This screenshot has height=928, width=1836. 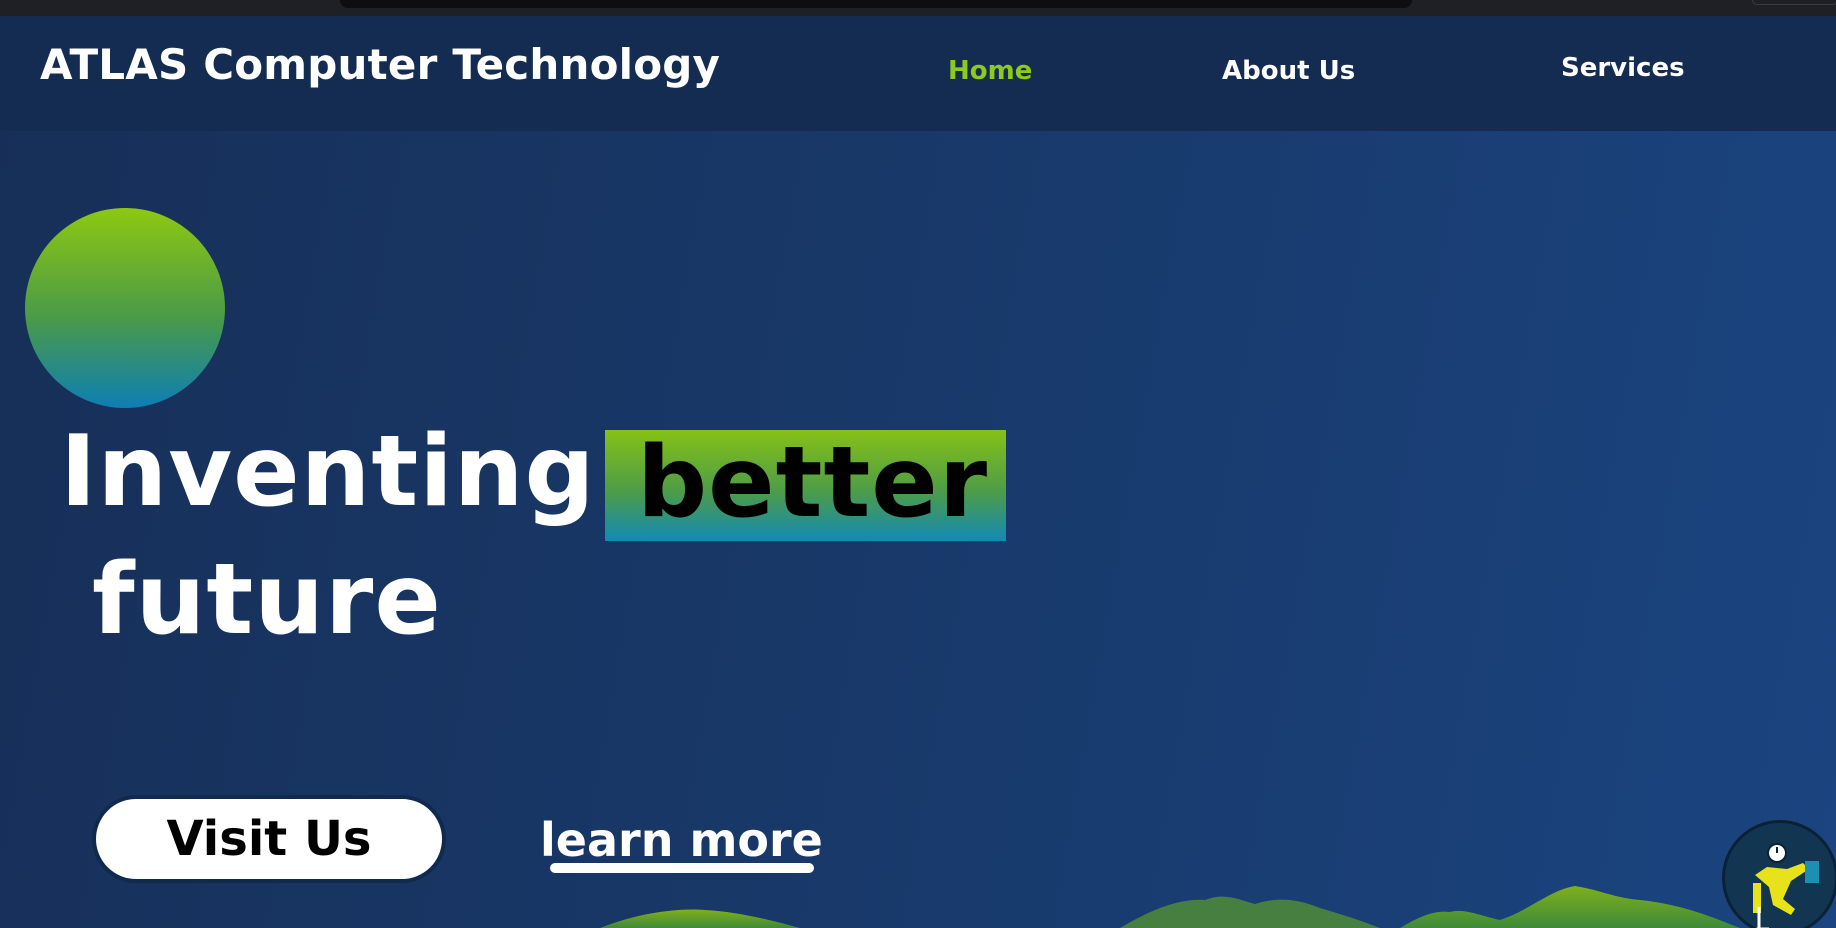 What do you see at coordinates (1794, 2) in the screenshot?
I see `browser-corner-control` at bounding box center [1794, 2].